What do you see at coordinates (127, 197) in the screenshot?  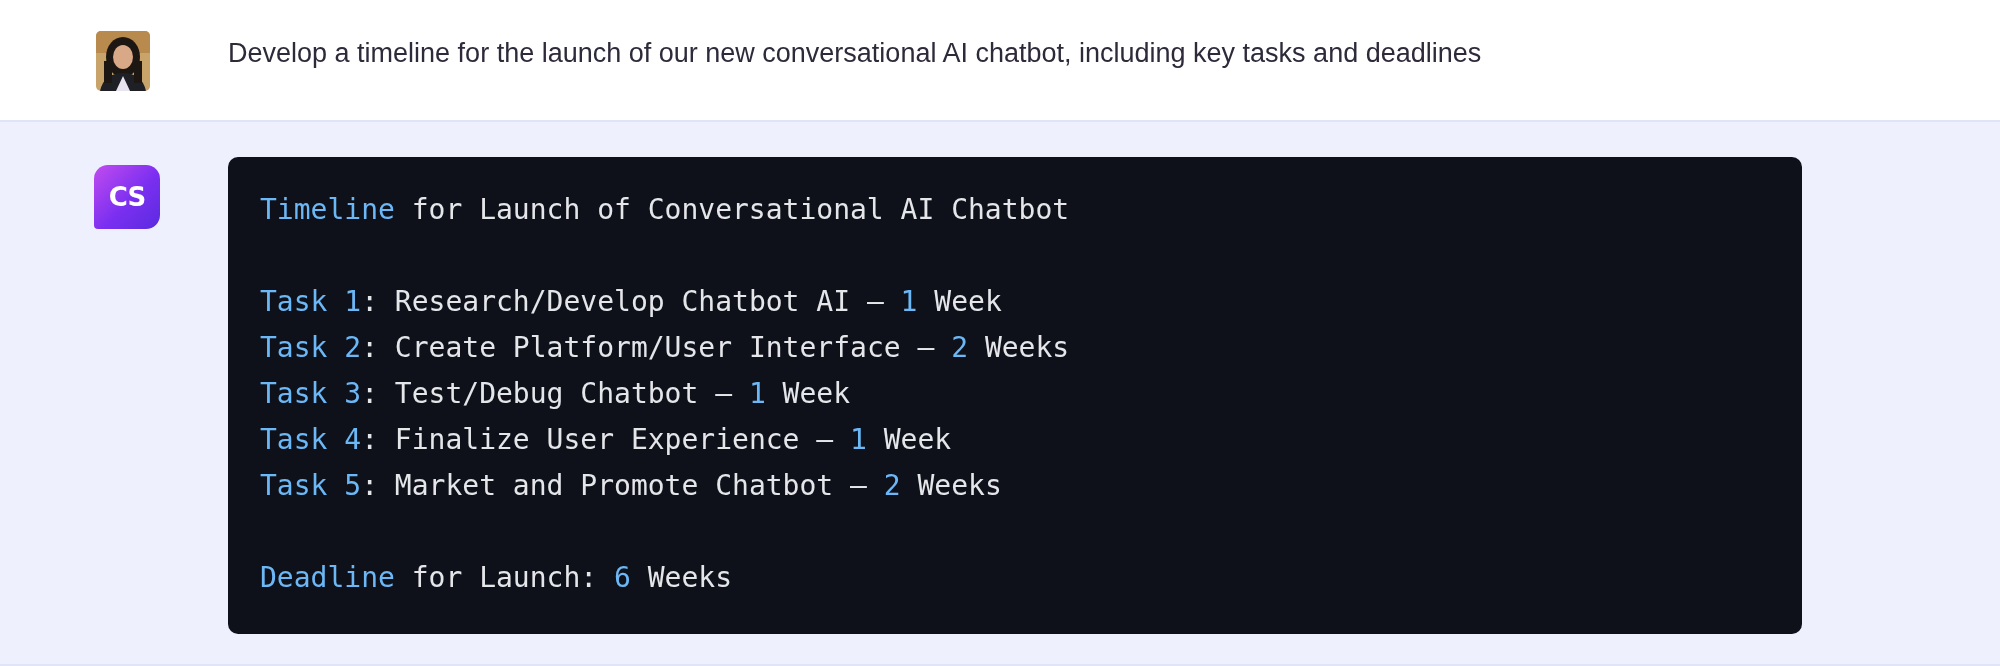 I see `app-logo: CS` at bounding box center [127, 197].